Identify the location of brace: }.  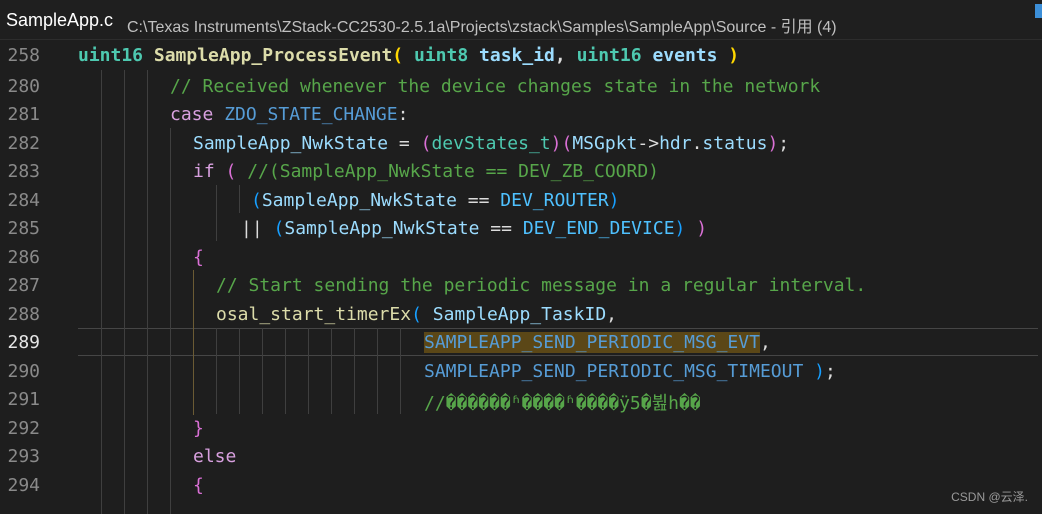
(198, 428).